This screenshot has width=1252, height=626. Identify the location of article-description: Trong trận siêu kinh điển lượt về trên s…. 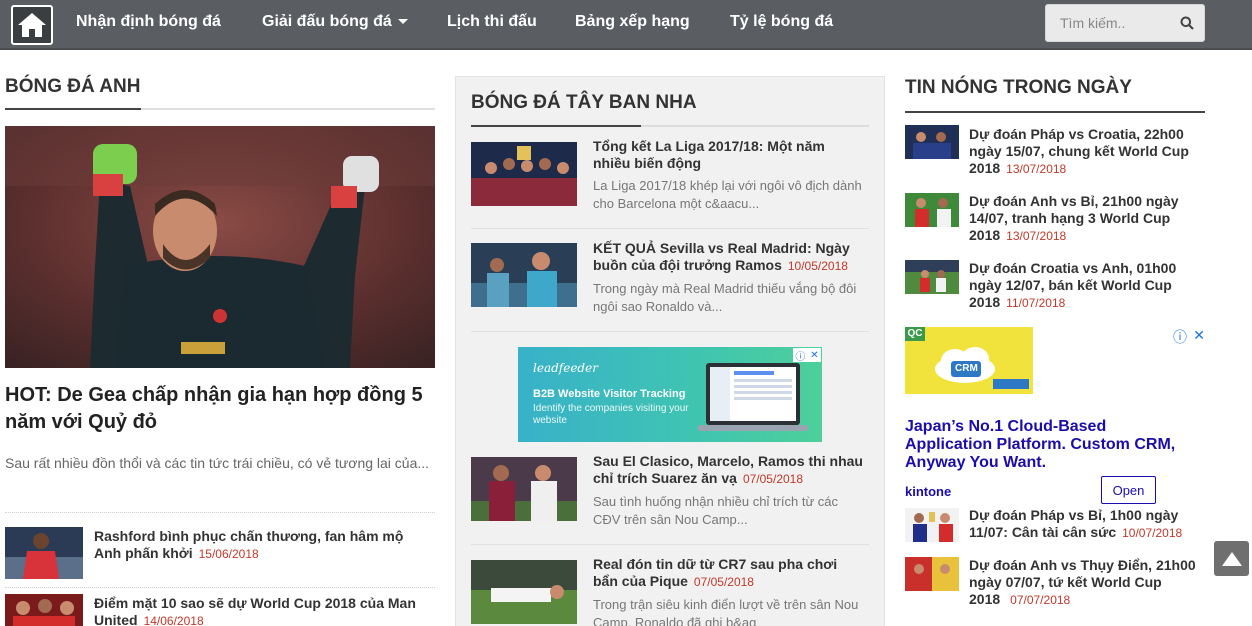
(726, 611).